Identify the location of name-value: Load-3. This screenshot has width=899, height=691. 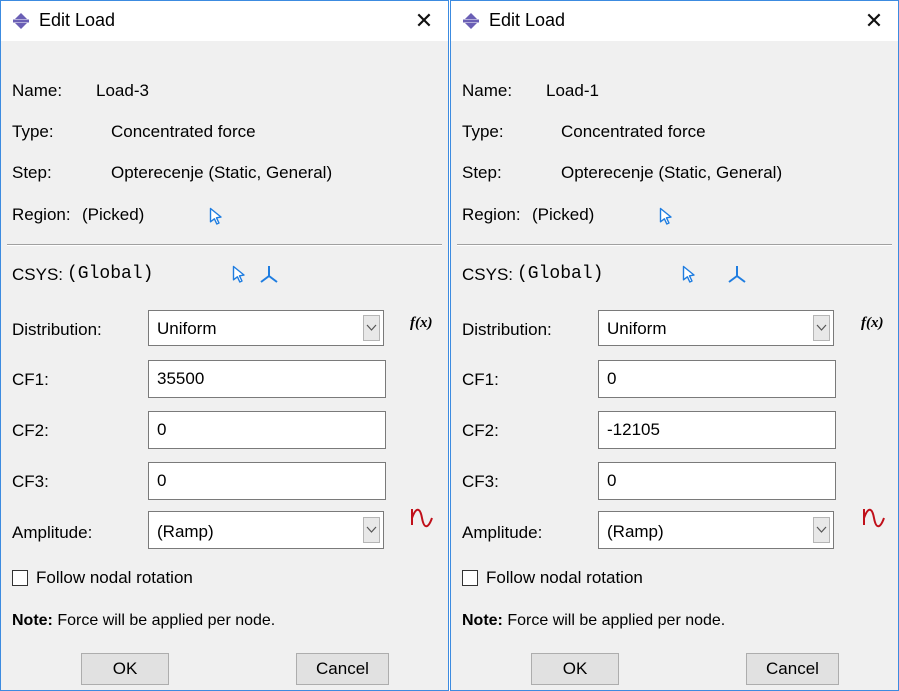
(122, 90).